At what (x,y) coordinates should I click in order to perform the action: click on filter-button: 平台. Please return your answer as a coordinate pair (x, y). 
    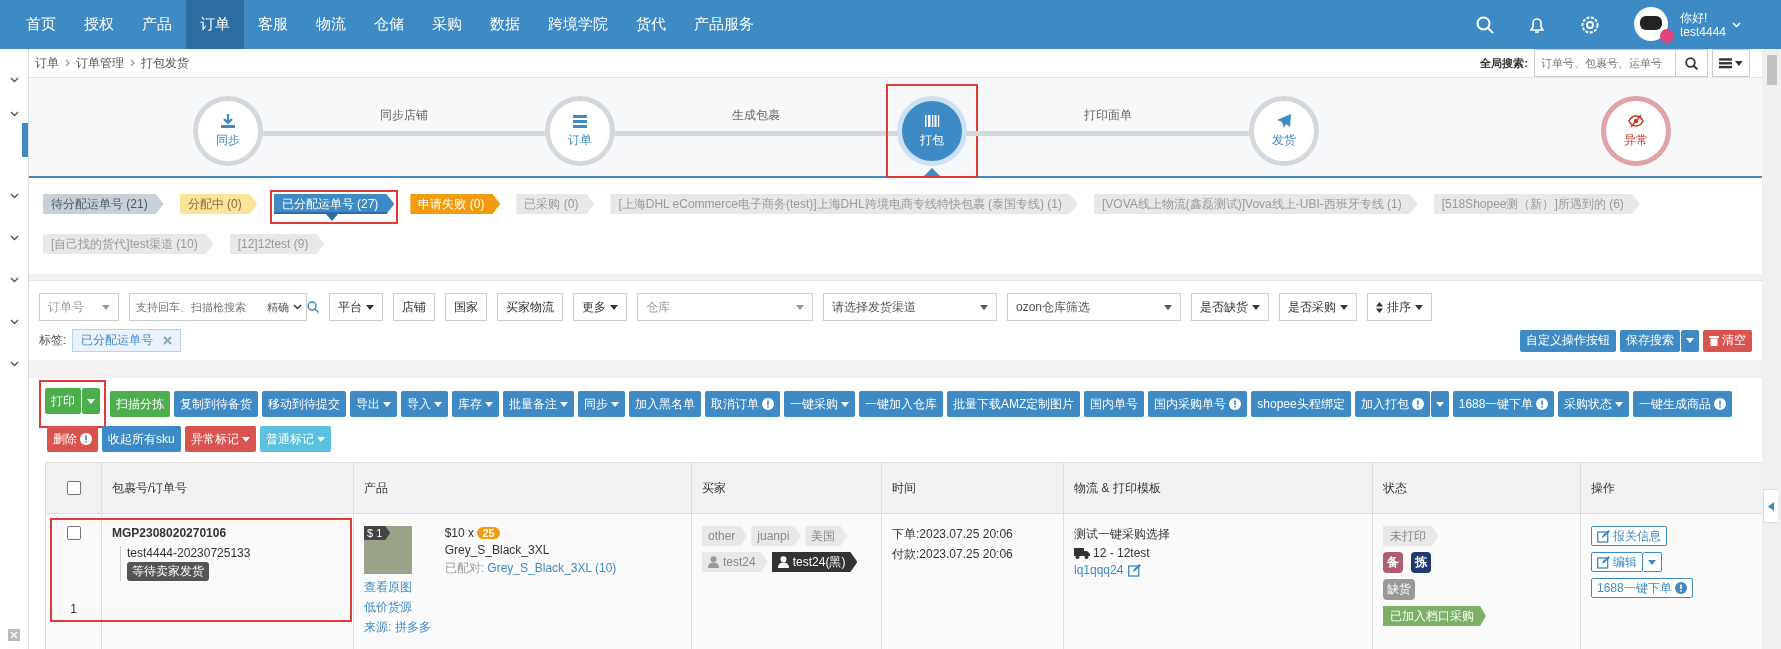
    Looking at the image, I should click on (356, 307).